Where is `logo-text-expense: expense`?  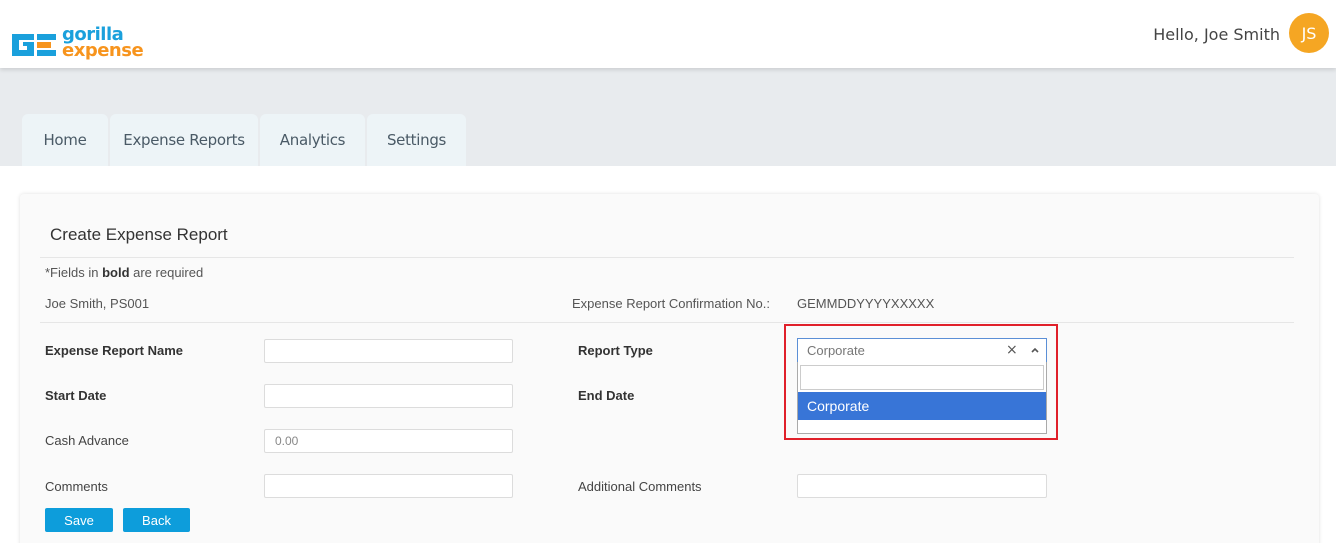 logo-text-expense: expense is located at coordinates (103, 50).